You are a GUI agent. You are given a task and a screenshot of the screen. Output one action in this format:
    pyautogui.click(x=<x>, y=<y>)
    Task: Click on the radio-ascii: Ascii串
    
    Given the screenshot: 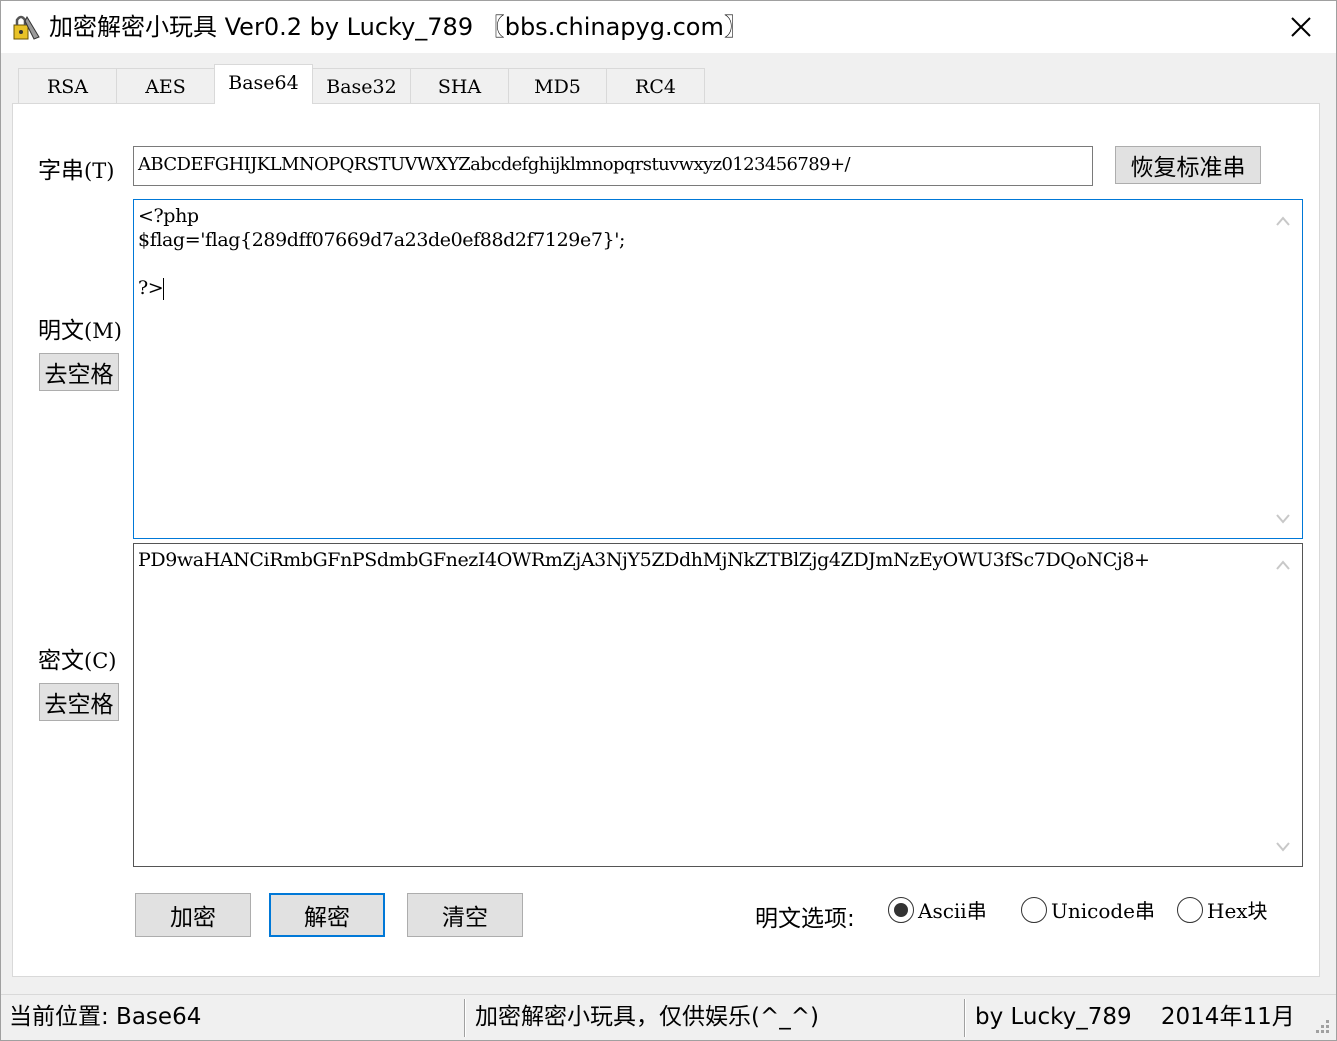 What is the action you would take?
    pyautogui.click(x=937, y=909)
    